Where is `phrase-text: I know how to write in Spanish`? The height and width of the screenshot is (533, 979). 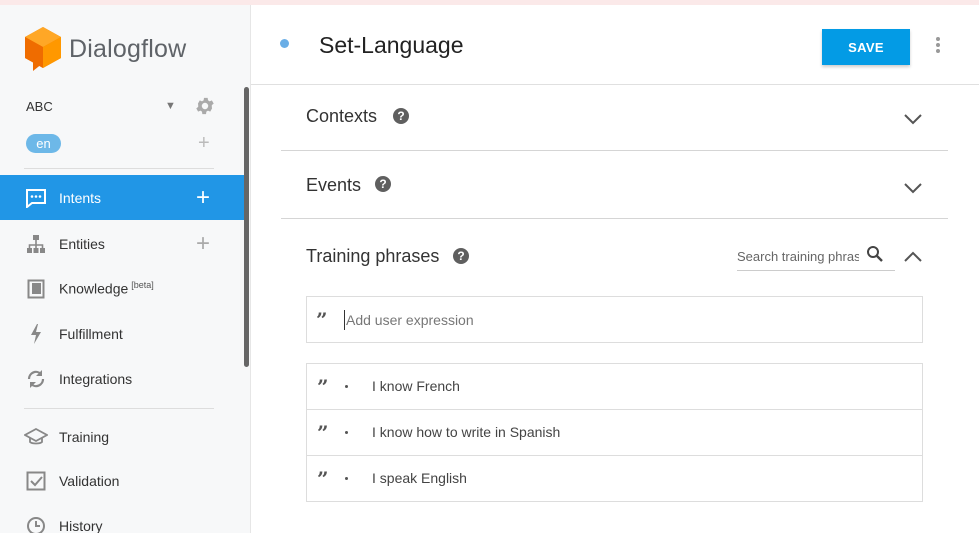
phrase-text: I know how to write in Spanish is located at coordinates (466, 432).